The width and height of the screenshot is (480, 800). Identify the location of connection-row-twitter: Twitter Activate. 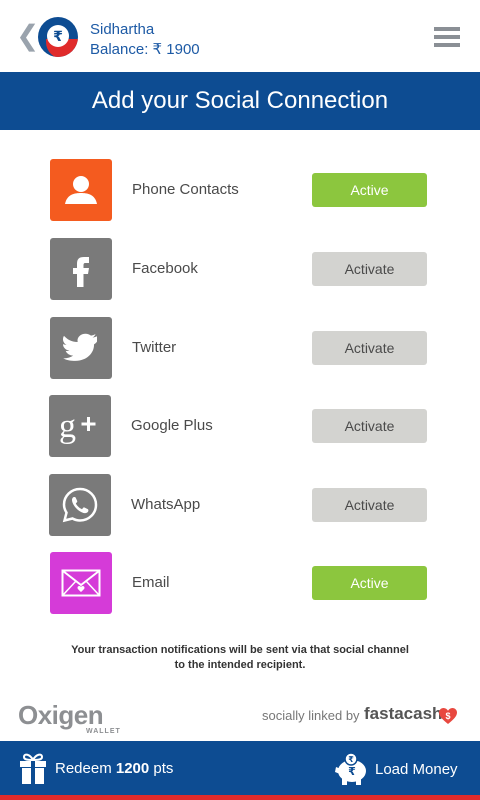
(240, 348).